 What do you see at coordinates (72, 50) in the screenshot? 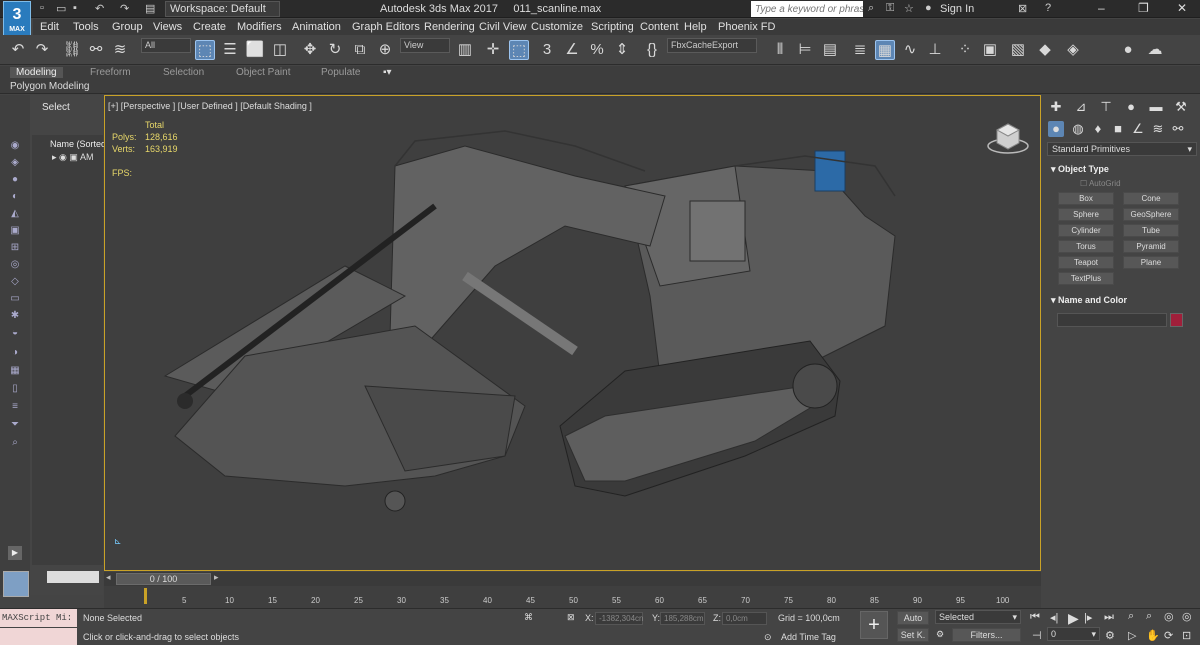
I see `link-icon: ⛓` at bounding box center [72, 50].